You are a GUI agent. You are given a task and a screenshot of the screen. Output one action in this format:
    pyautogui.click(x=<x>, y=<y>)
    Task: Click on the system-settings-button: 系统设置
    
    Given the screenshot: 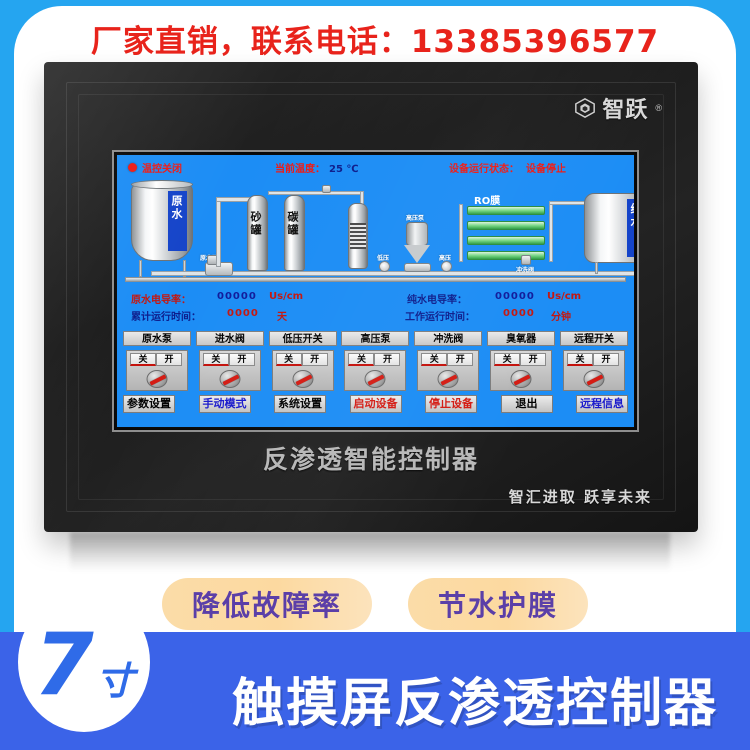 What is the action you would take?
    pyautogui.click(x=300, y=404)
    